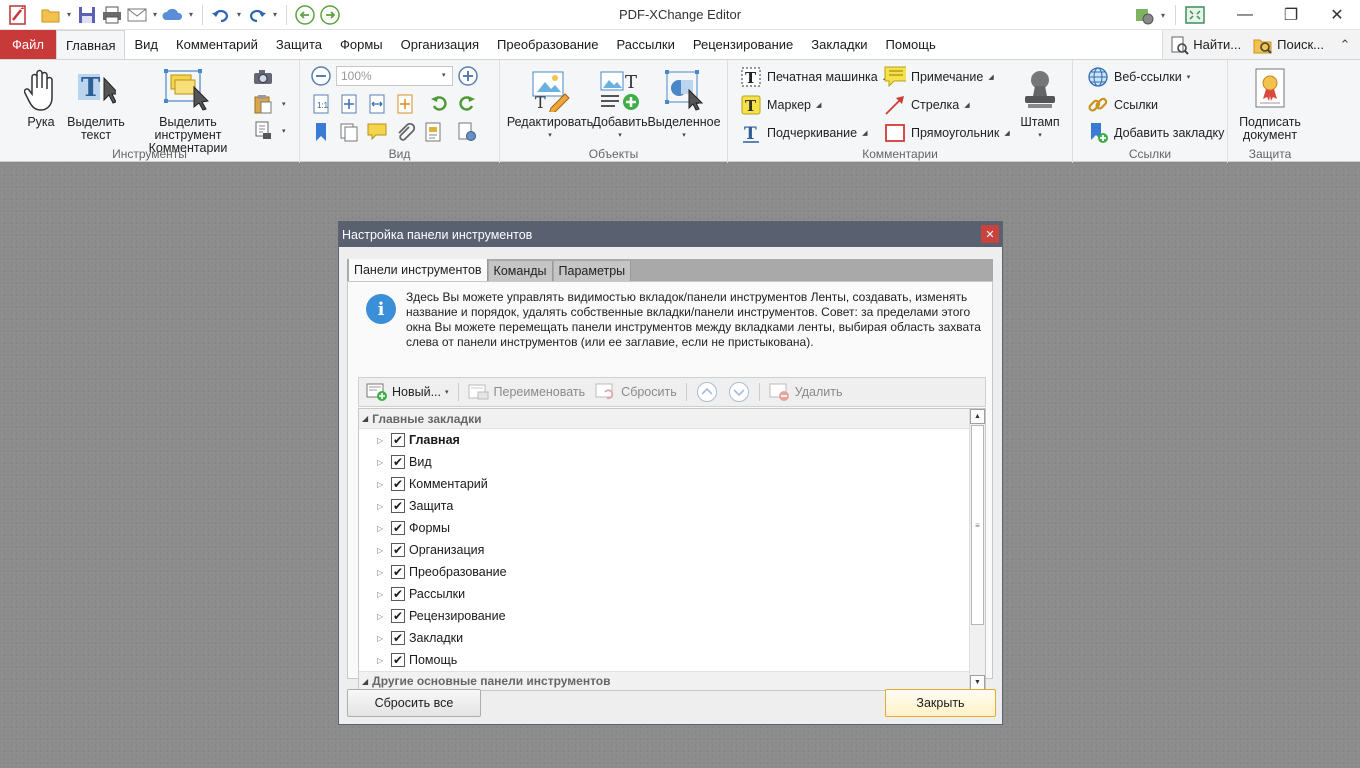 Image resolution: width=1360 pixels, height=768 pixels. I want to click on fullscreen-icon, so click(1195, 15).